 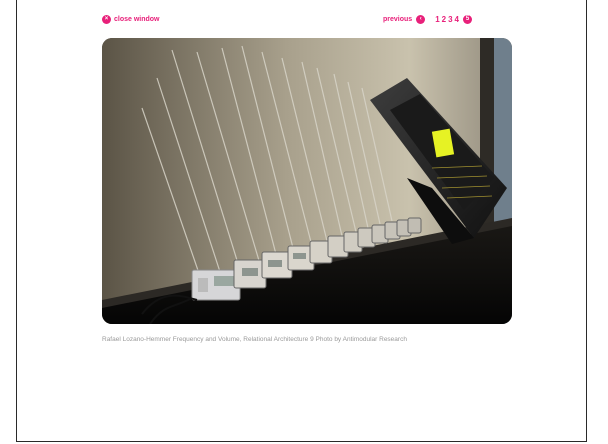 What do you see at coordinates (437, 19) in the screenshot?
I see `page-link-1: 1` at bounding box center [437, 19].